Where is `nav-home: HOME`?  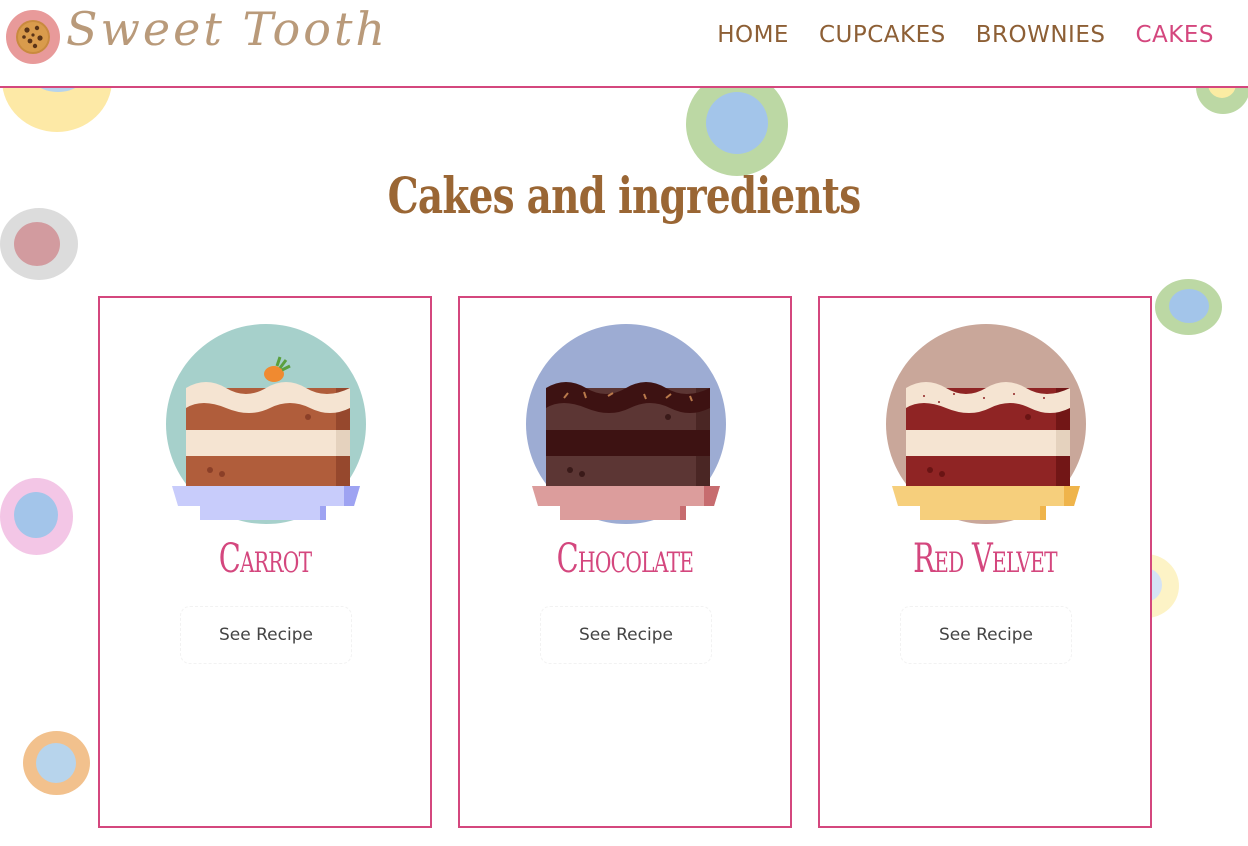 nav-home: HOME is located at coordinates (753, 35).